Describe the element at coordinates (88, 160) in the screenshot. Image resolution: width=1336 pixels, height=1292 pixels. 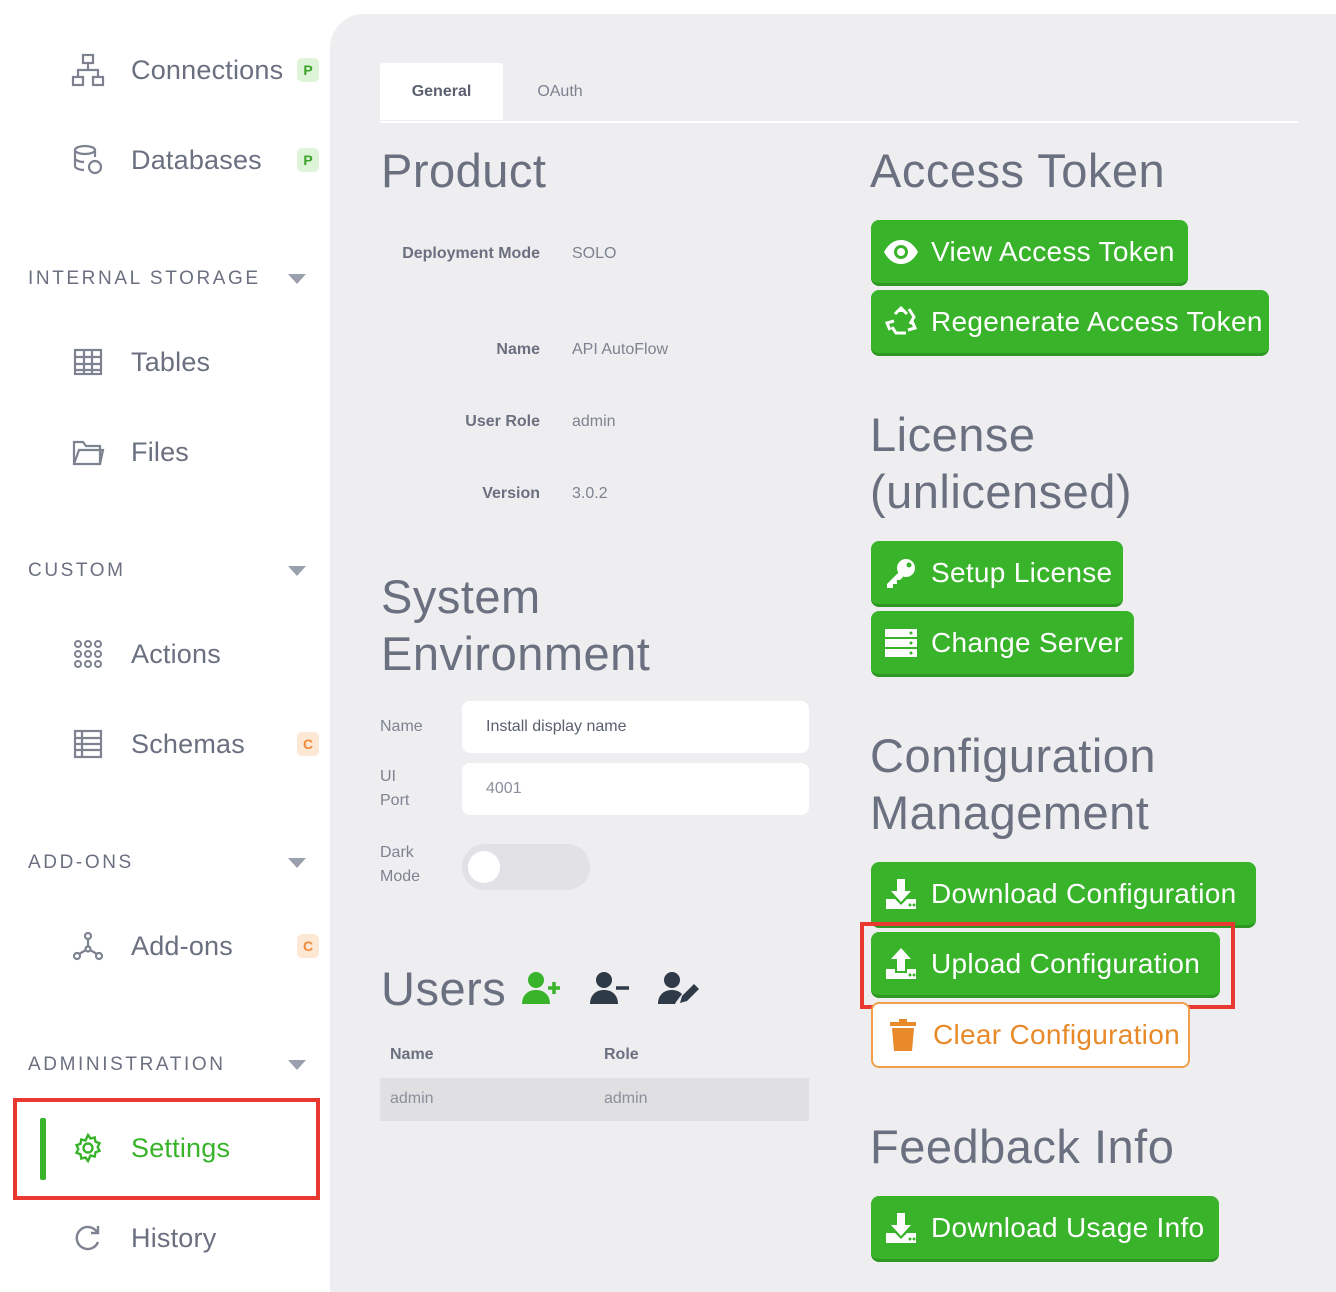
I see `database-icon` at that location.